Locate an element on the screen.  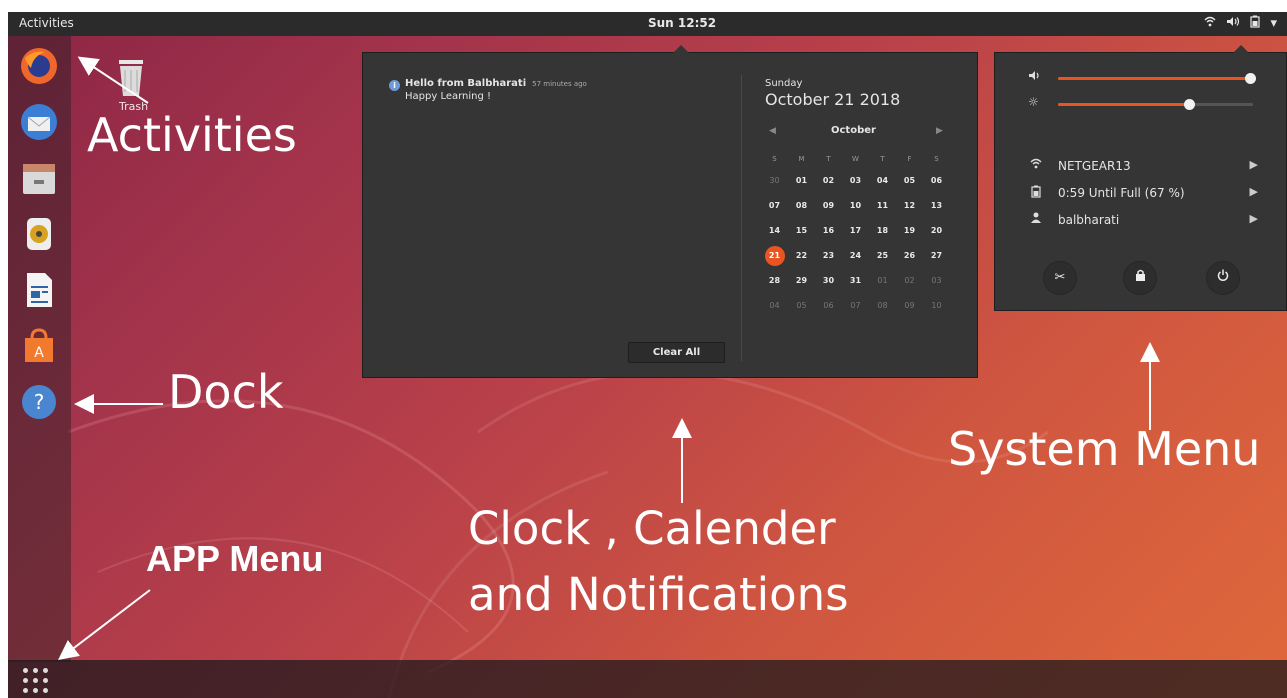
divider is located at coordinates (741, 218).